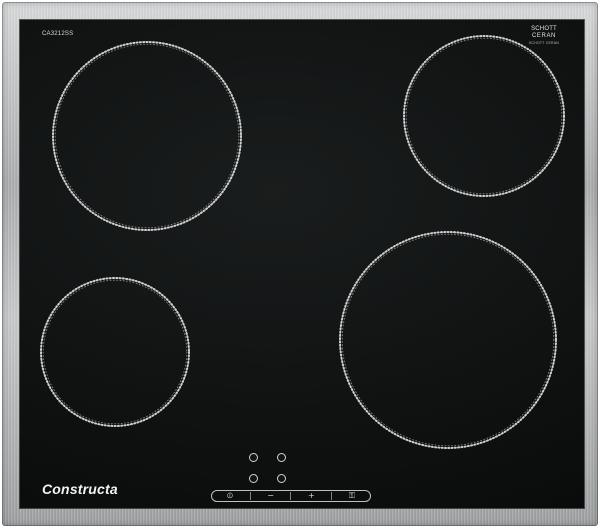  I want to click on zone-indicator-top-right, so click(281, 457).